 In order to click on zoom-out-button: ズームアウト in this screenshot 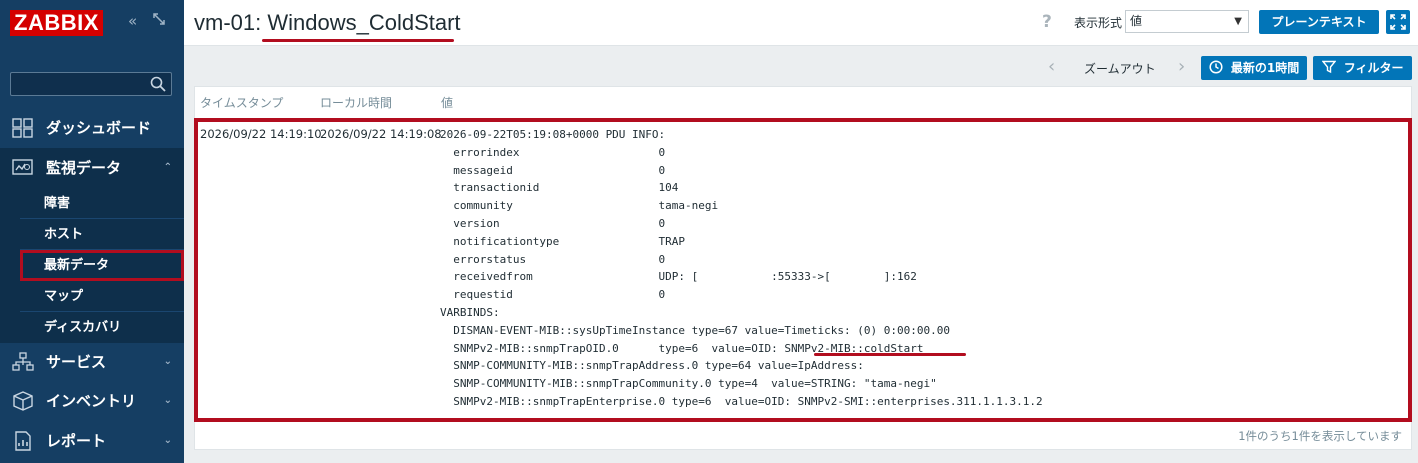, I will do `click(1120, 68)`.